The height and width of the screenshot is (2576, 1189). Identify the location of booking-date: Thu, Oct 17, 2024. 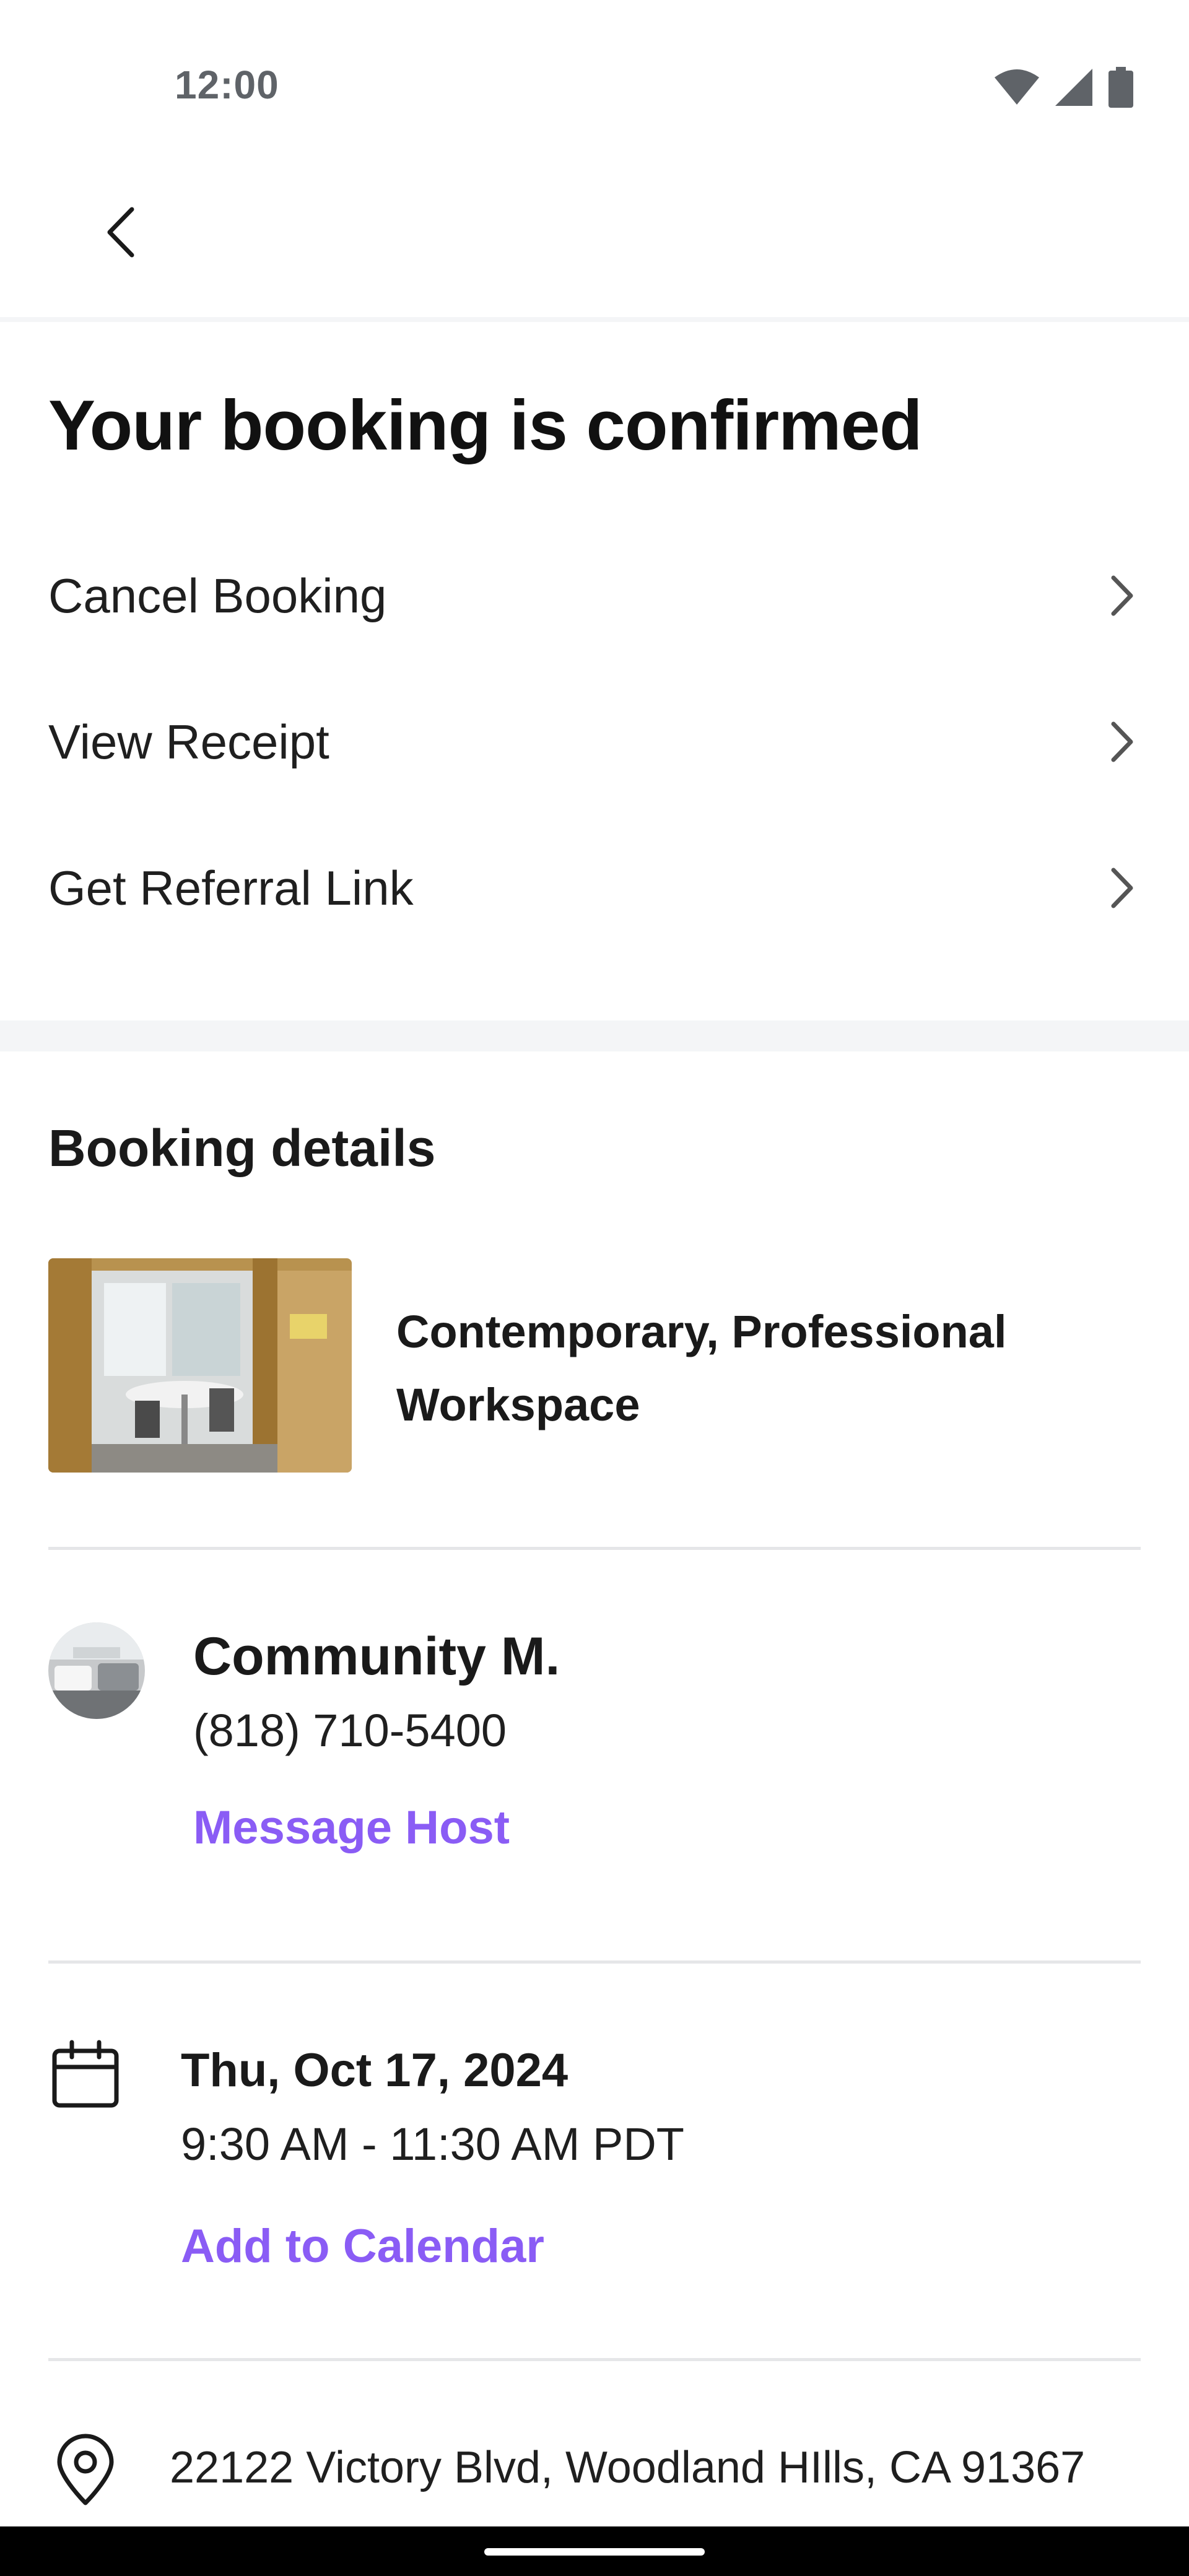
(374, 2070).